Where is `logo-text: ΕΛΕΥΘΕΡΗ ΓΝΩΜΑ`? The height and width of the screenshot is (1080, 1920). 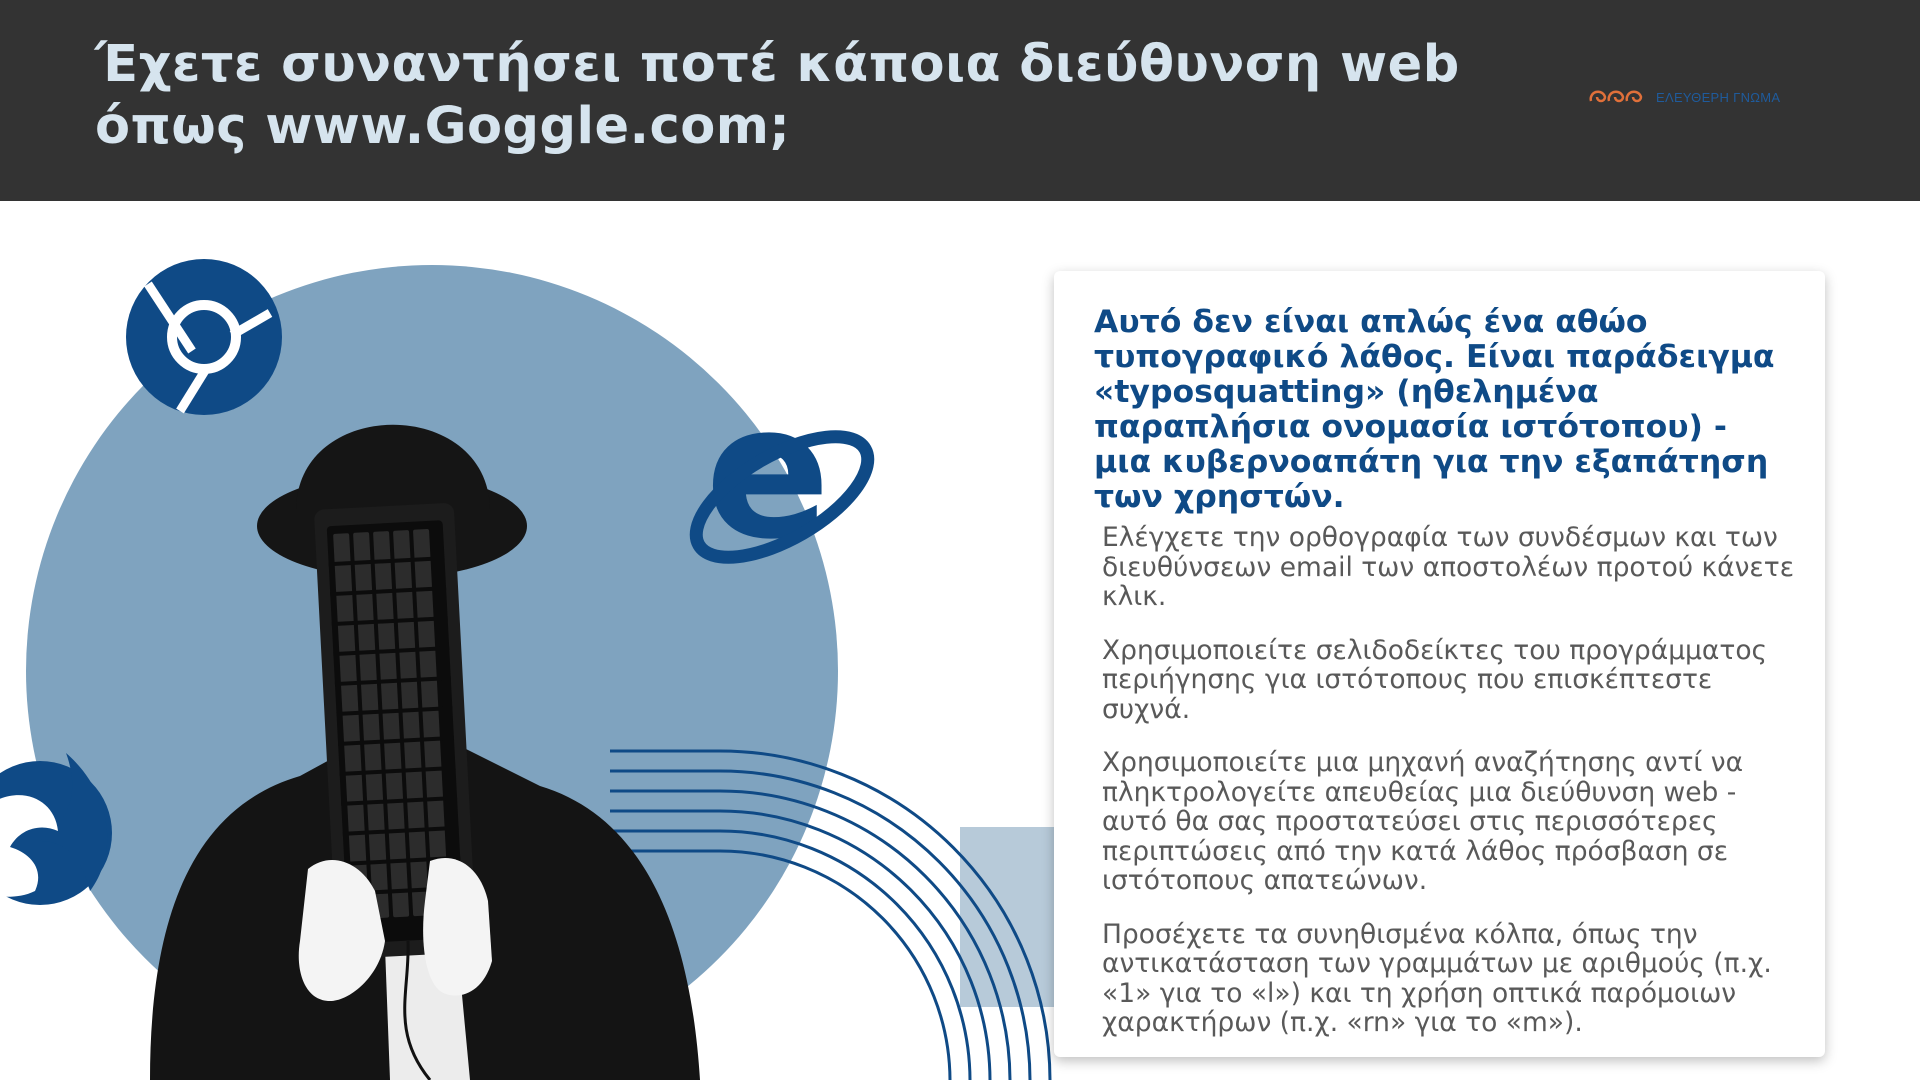
logo-text: ΕΛΕΥΘΕΡΗ ΓΝΩΜΑ is located at coordinates (1718, 97).